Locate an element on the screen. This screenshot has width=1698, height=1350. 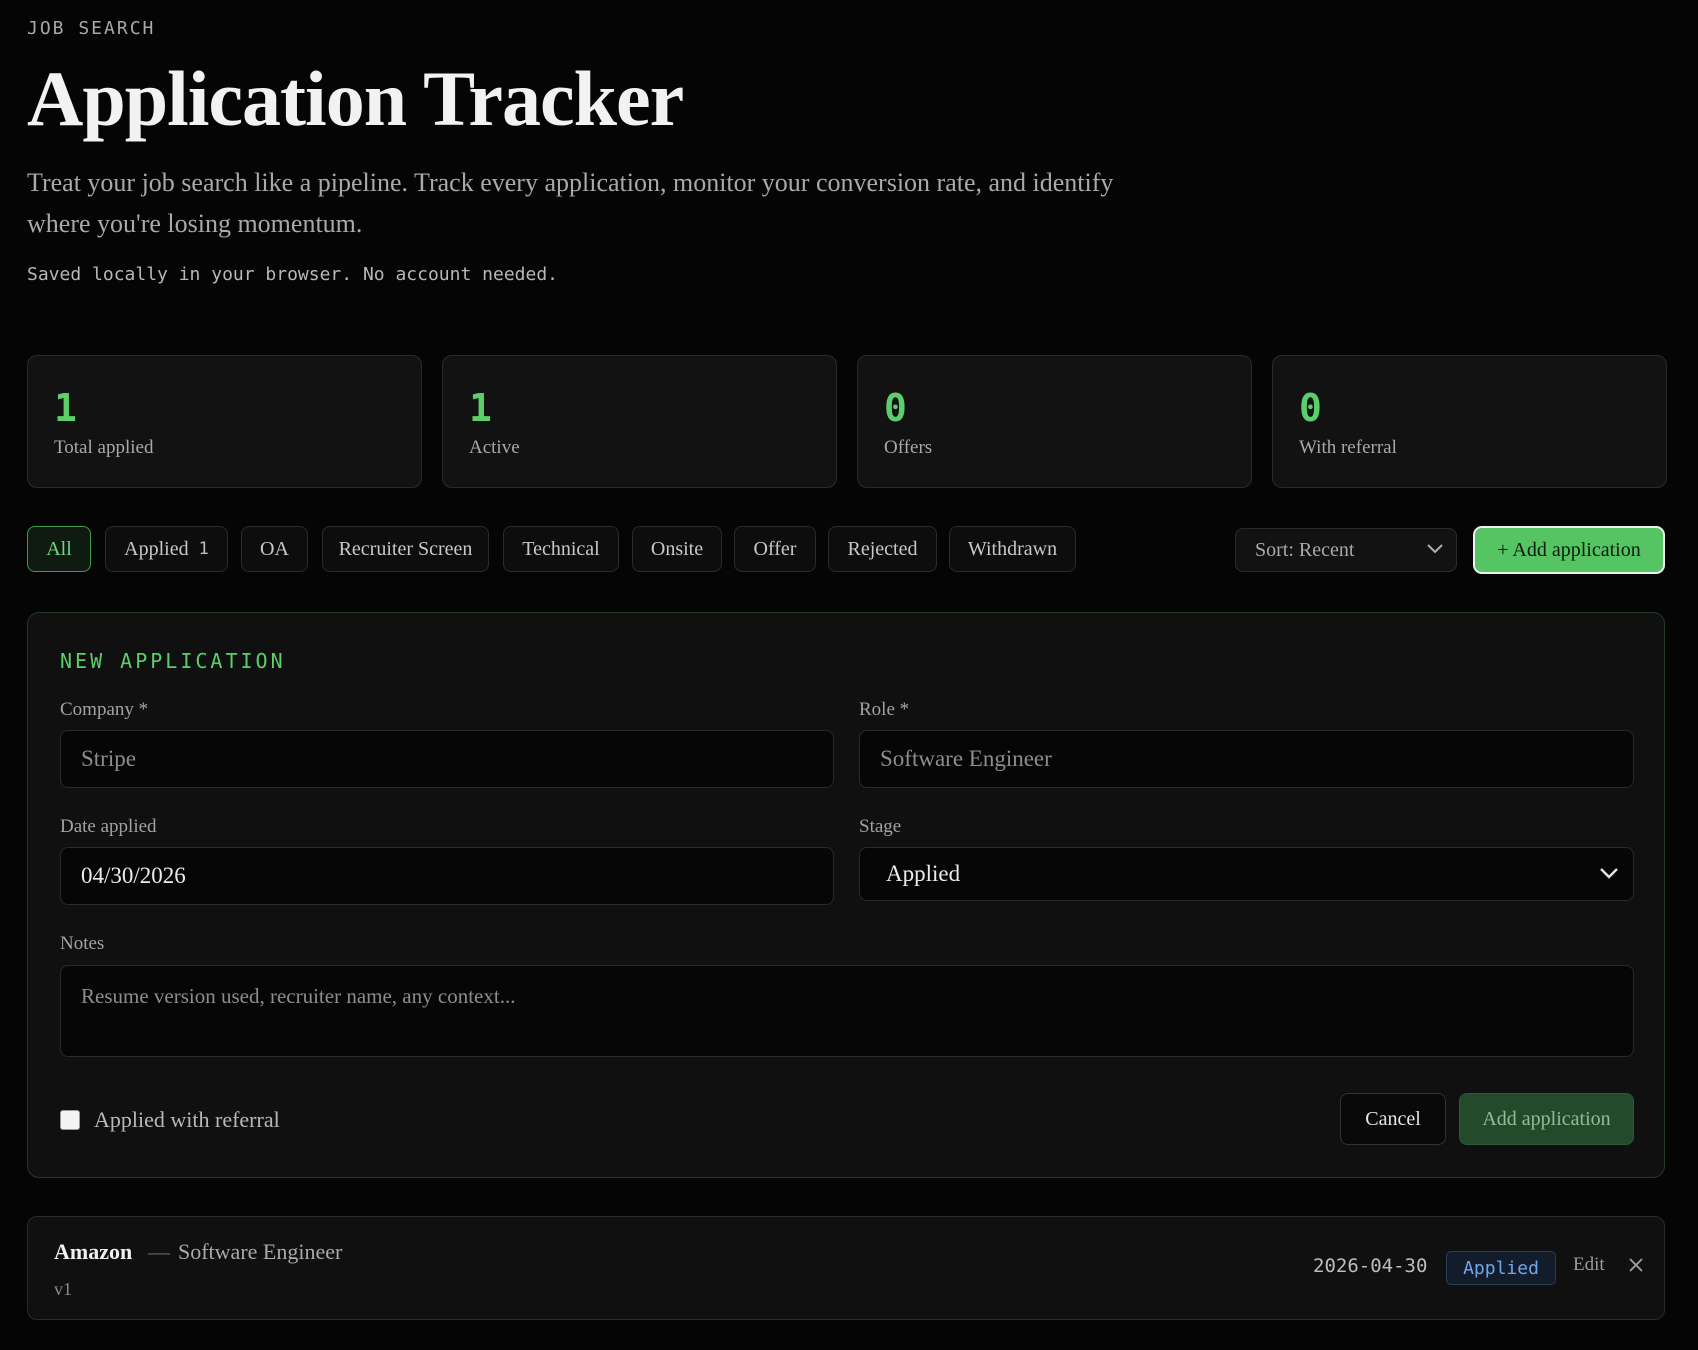
filter-recruiter-screen: Recruiter Screen is located at coordinates (405, 549).